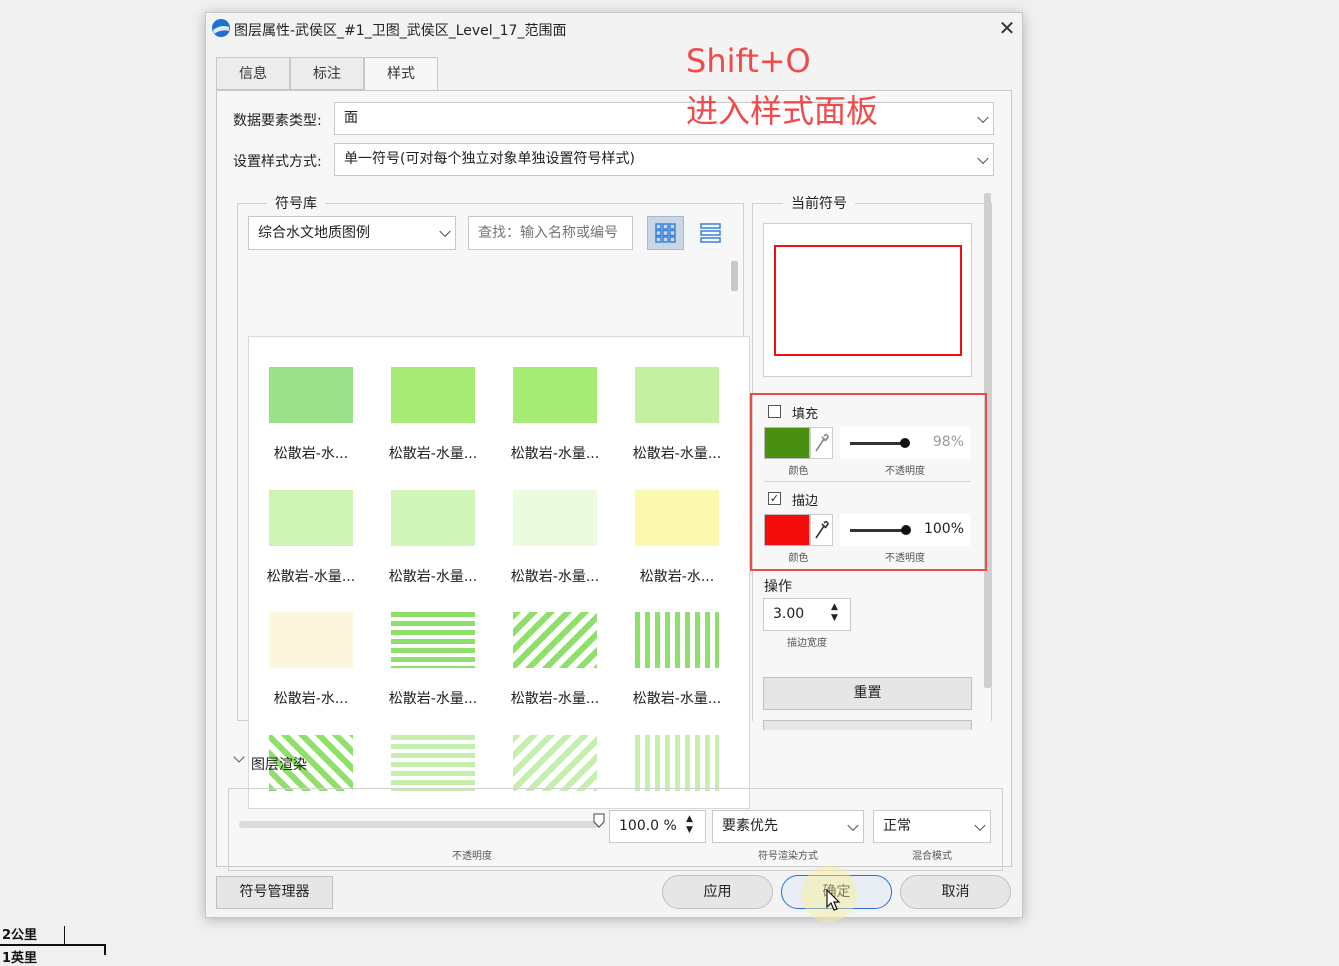  I want to click on annotation-caption: 进入样式面板, so click(782, 111).